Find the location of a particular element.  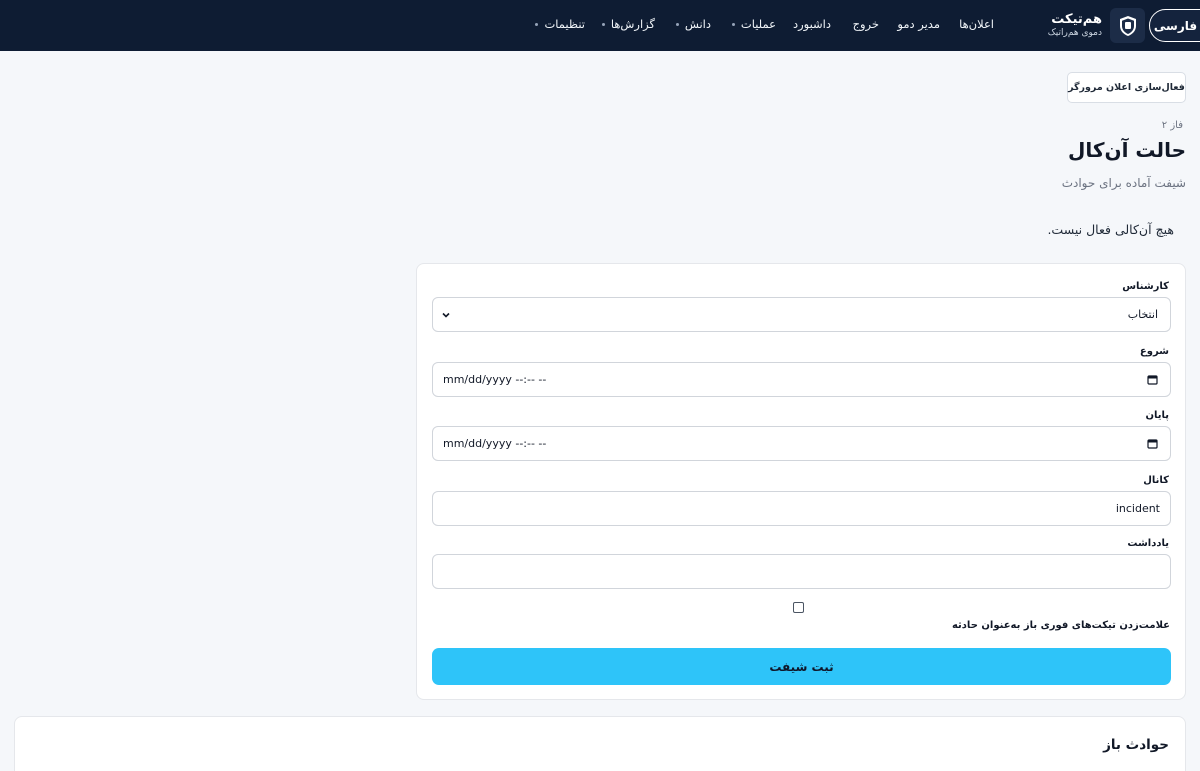

phase-label: فاز ۲ is located at coordinates (1172, 125).